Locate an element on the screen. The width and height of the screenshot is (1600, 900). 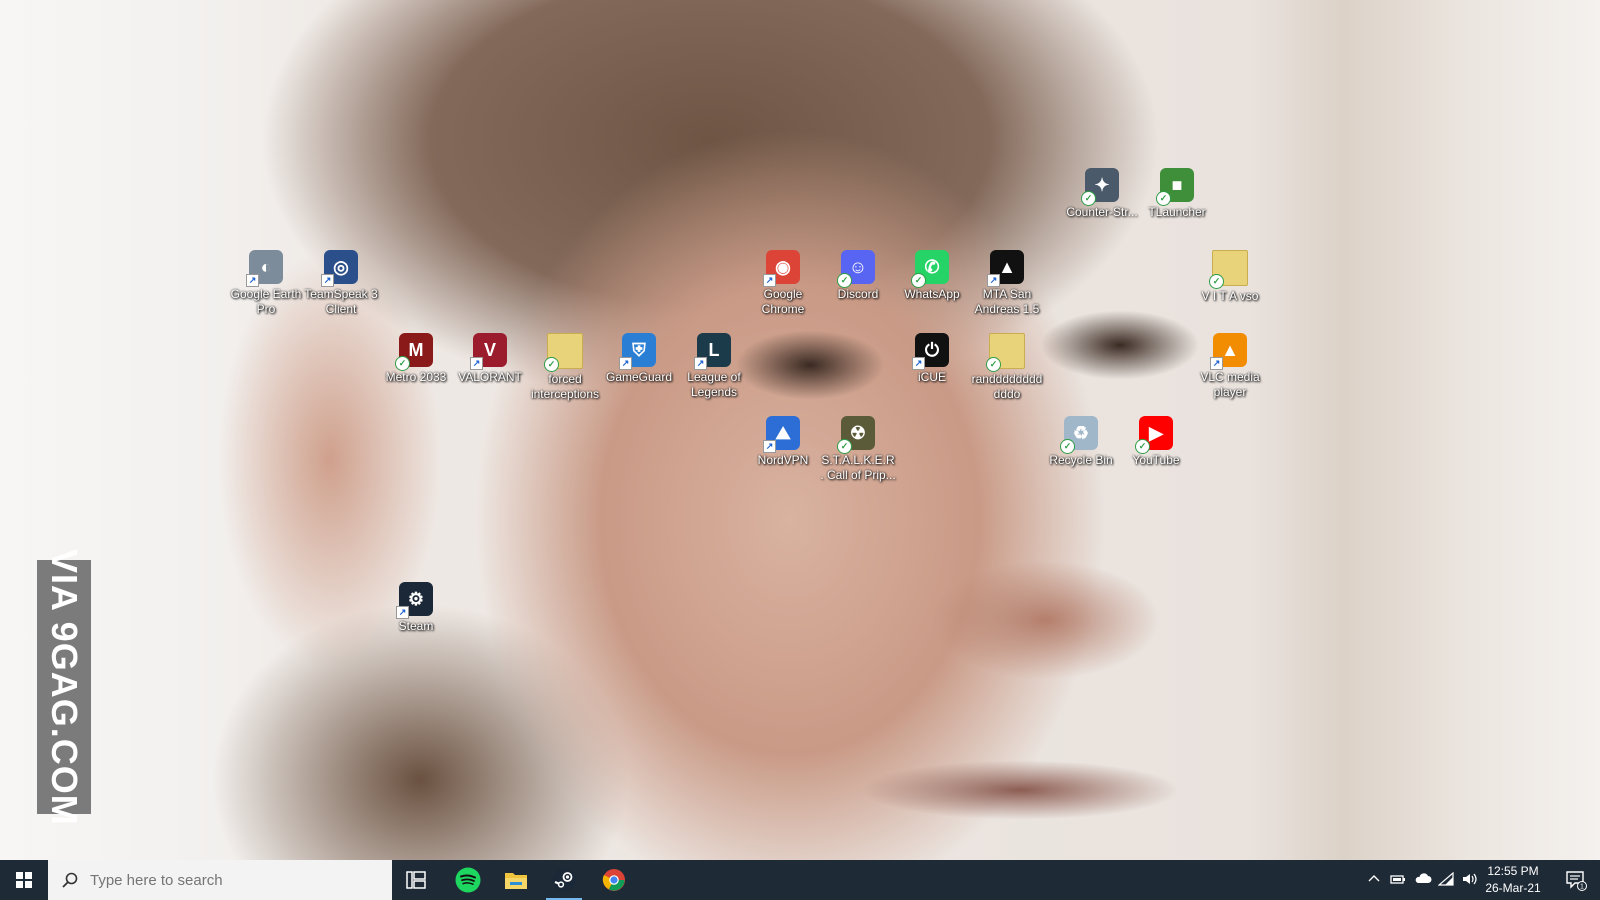
notification-icon: 1 is located at coordinates (1576, 881).